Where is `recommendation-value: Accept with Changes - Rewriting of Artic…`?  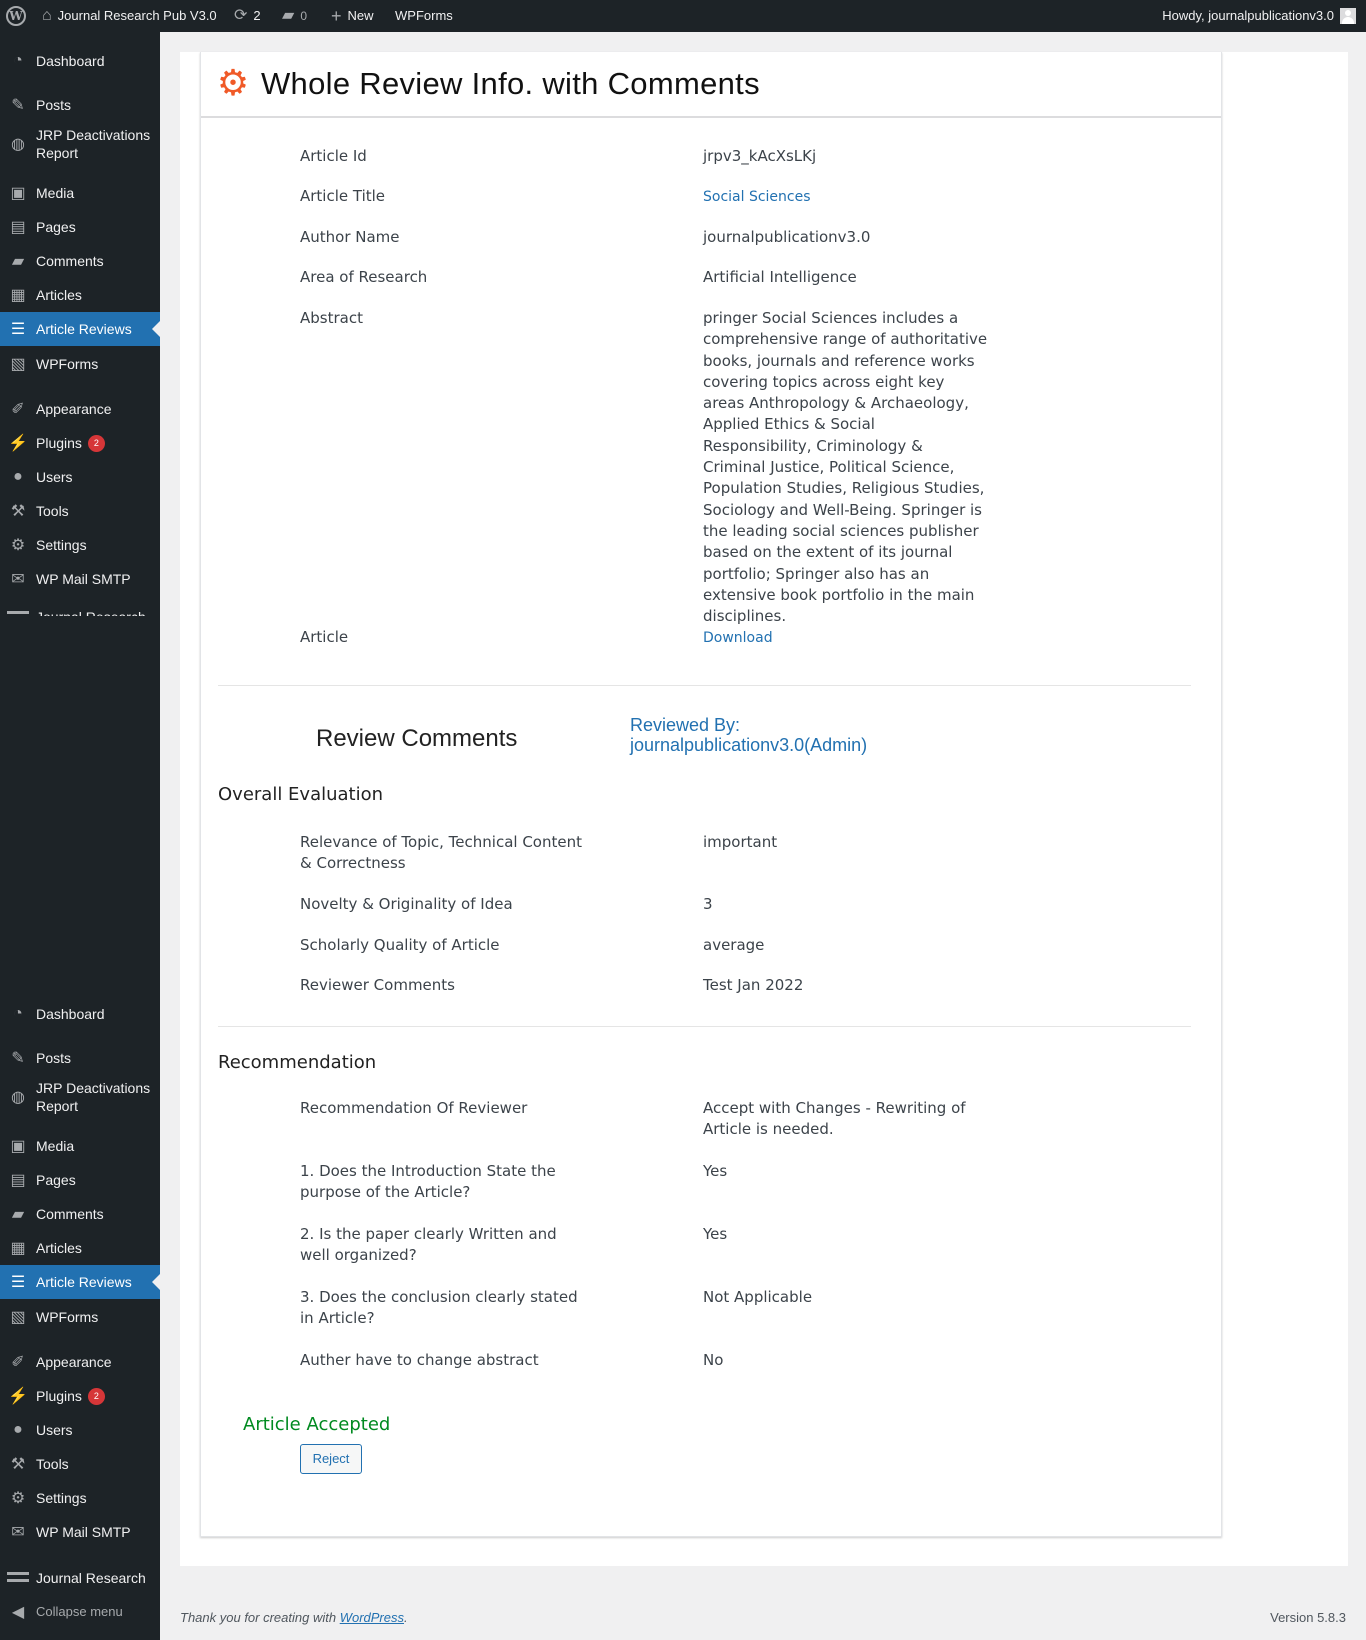
recommendation-value: Accept with Changes - Rewriting of Artic… is located at coordinates (834, 1118).